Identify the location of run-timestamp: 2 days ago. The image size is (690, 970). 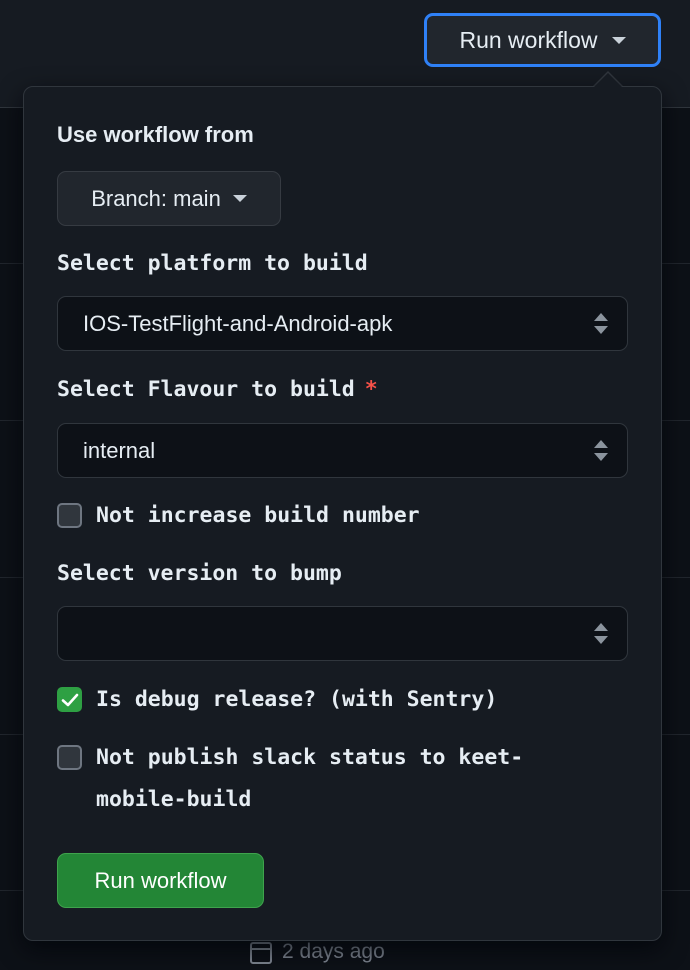
(316, 952).